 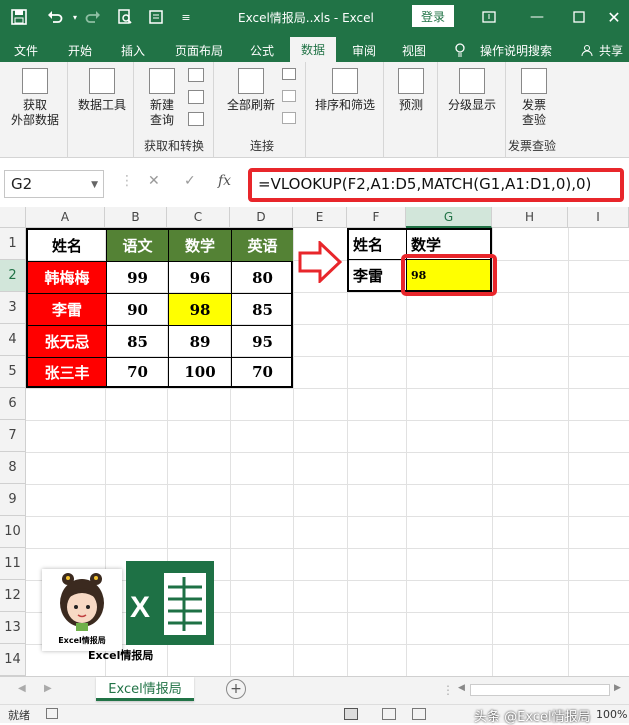 What do you see at coordinates (138, 310) in the screenshot?
I see `table-cell: 90` at bounding box center [138, 310].